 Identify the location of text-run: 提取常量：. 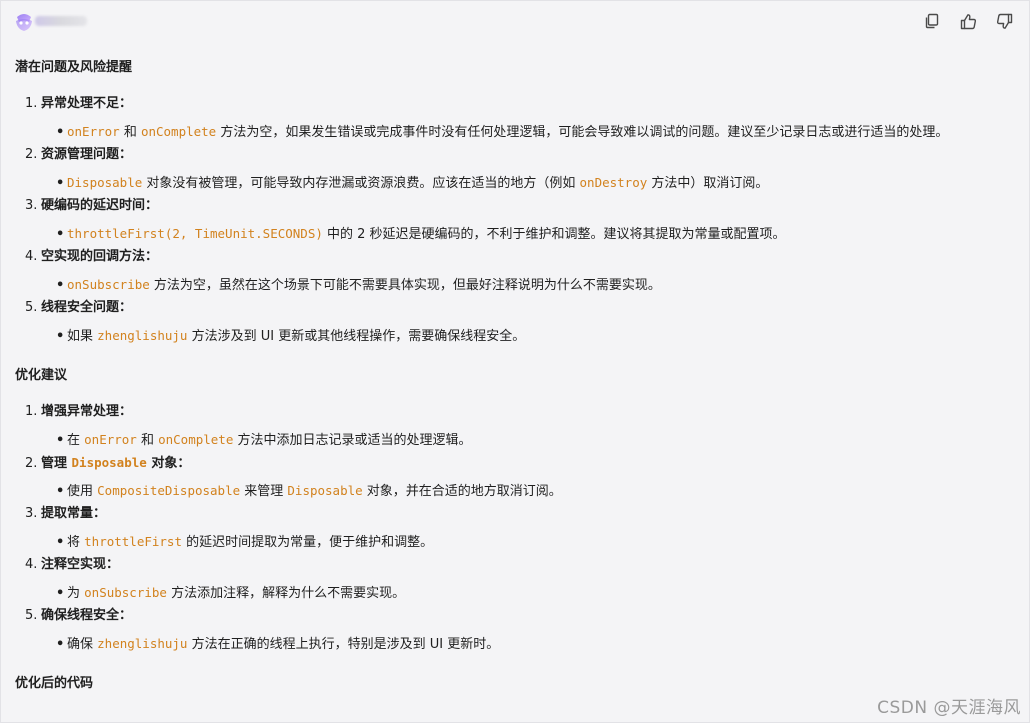
(74, 513).